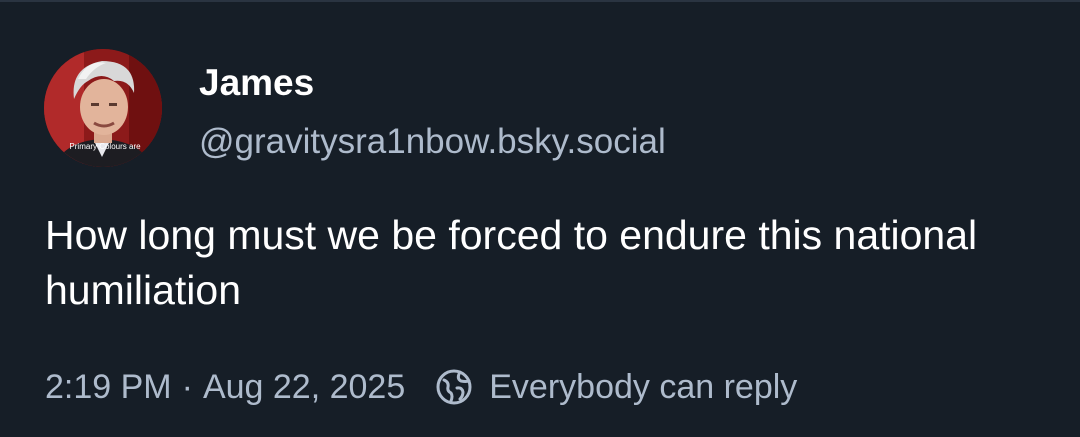 The height and width of the screenshot is (437, 1080). What do you see at coordinates (103, 108) in the screenshot?
I see `avatar: Primary Colours are` at bounding box center [103, 108].